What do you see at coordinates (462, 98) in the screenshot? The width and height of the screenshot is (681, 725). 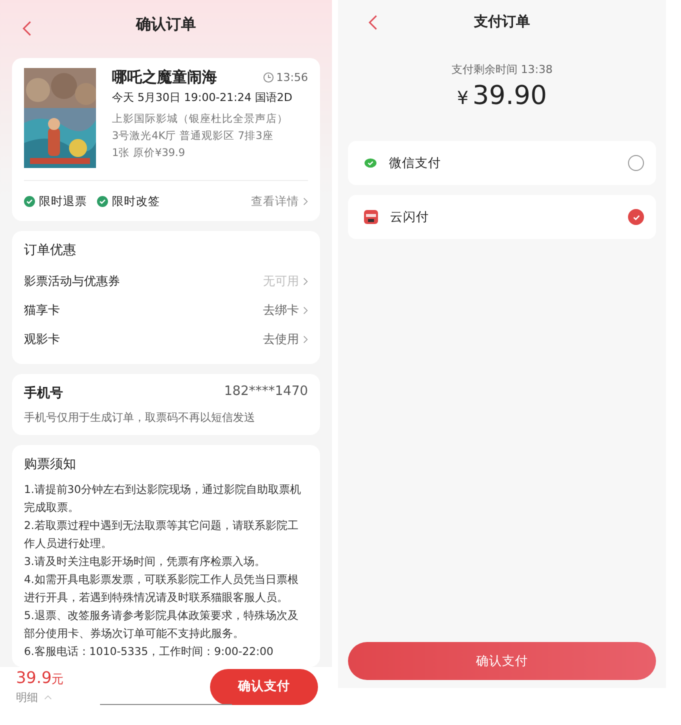 I see `currency-symbol: ¥` at bounding box center [462, 98].